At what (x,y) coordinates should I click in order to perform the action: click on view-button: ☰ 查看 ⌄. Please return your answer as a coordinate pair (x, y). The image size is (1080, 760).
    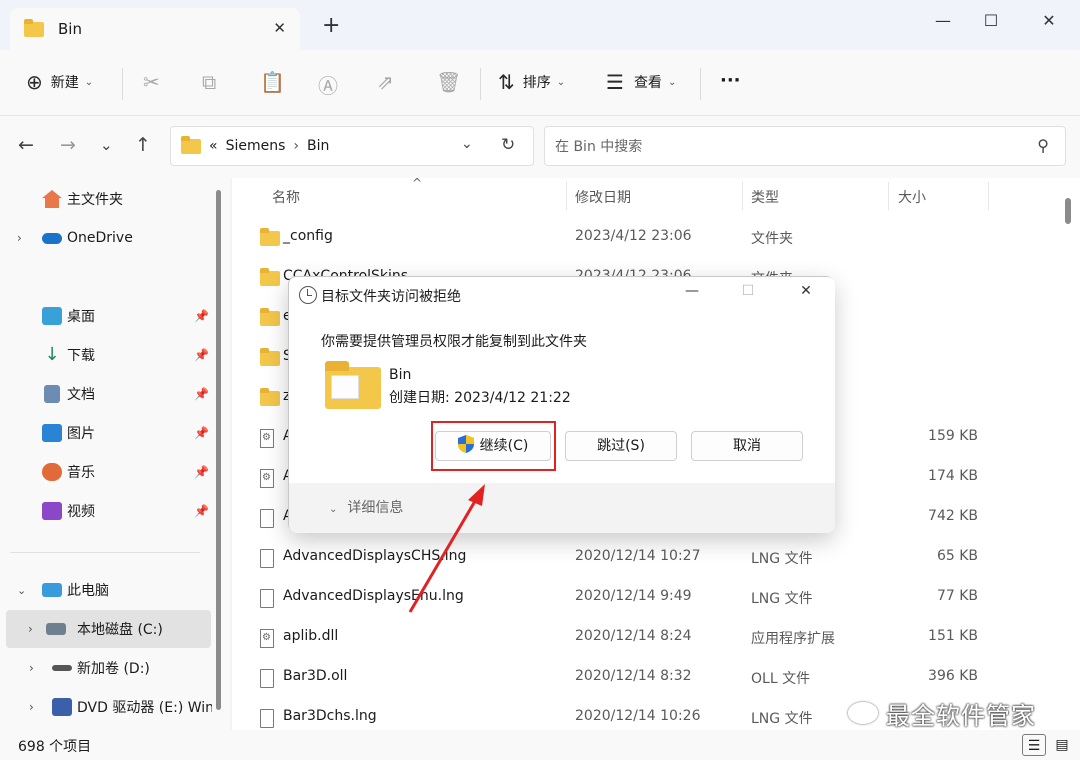
    Looking at the image, I should click on (641, 82).